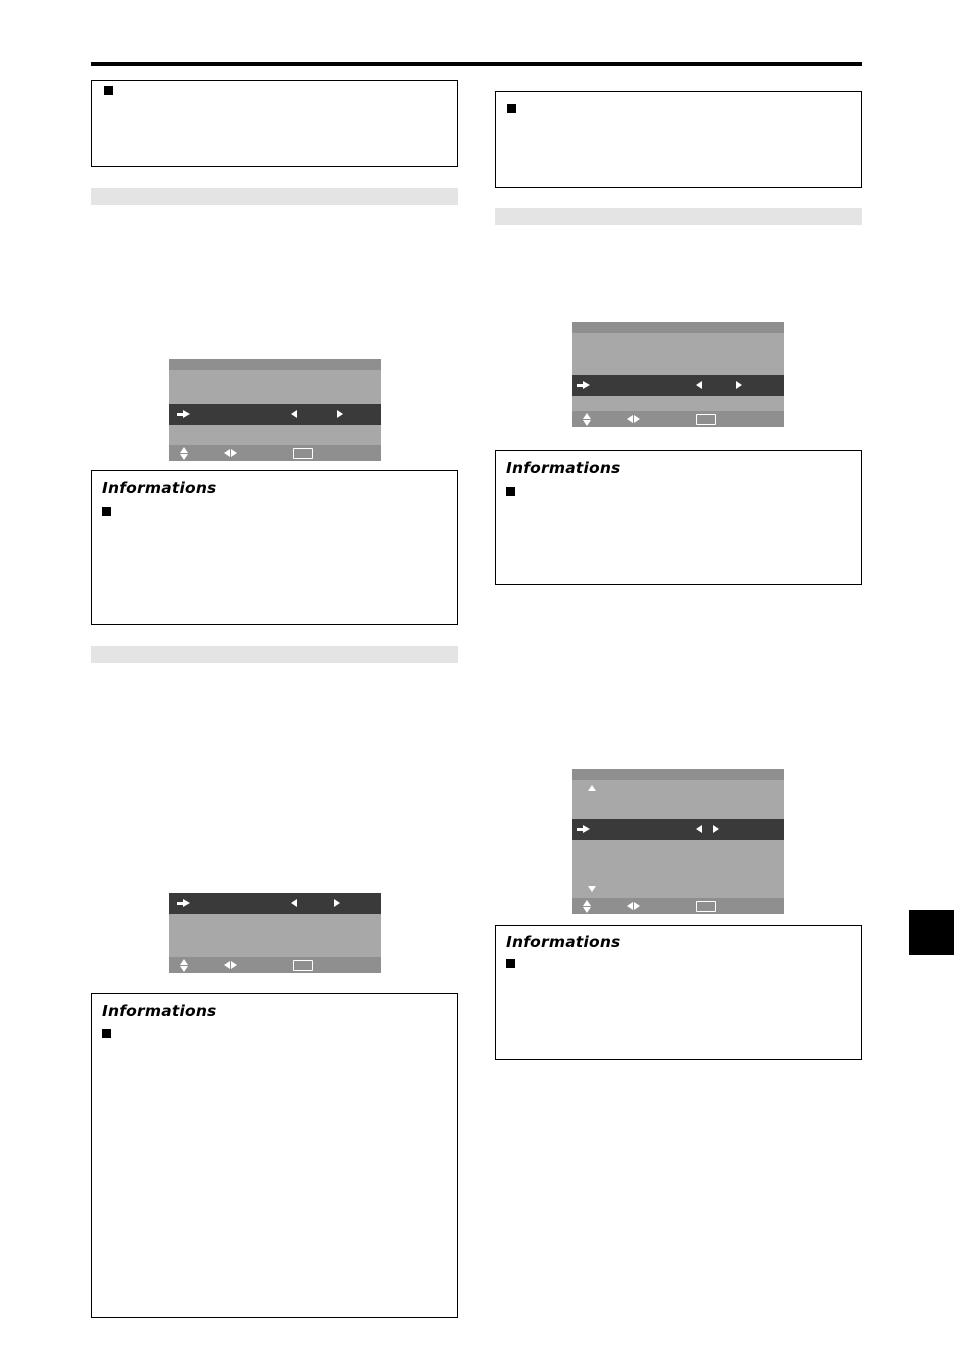 The width and height of the screenshot is (954, 1351). I want to click on info-box-top-left, so click(274, 123).